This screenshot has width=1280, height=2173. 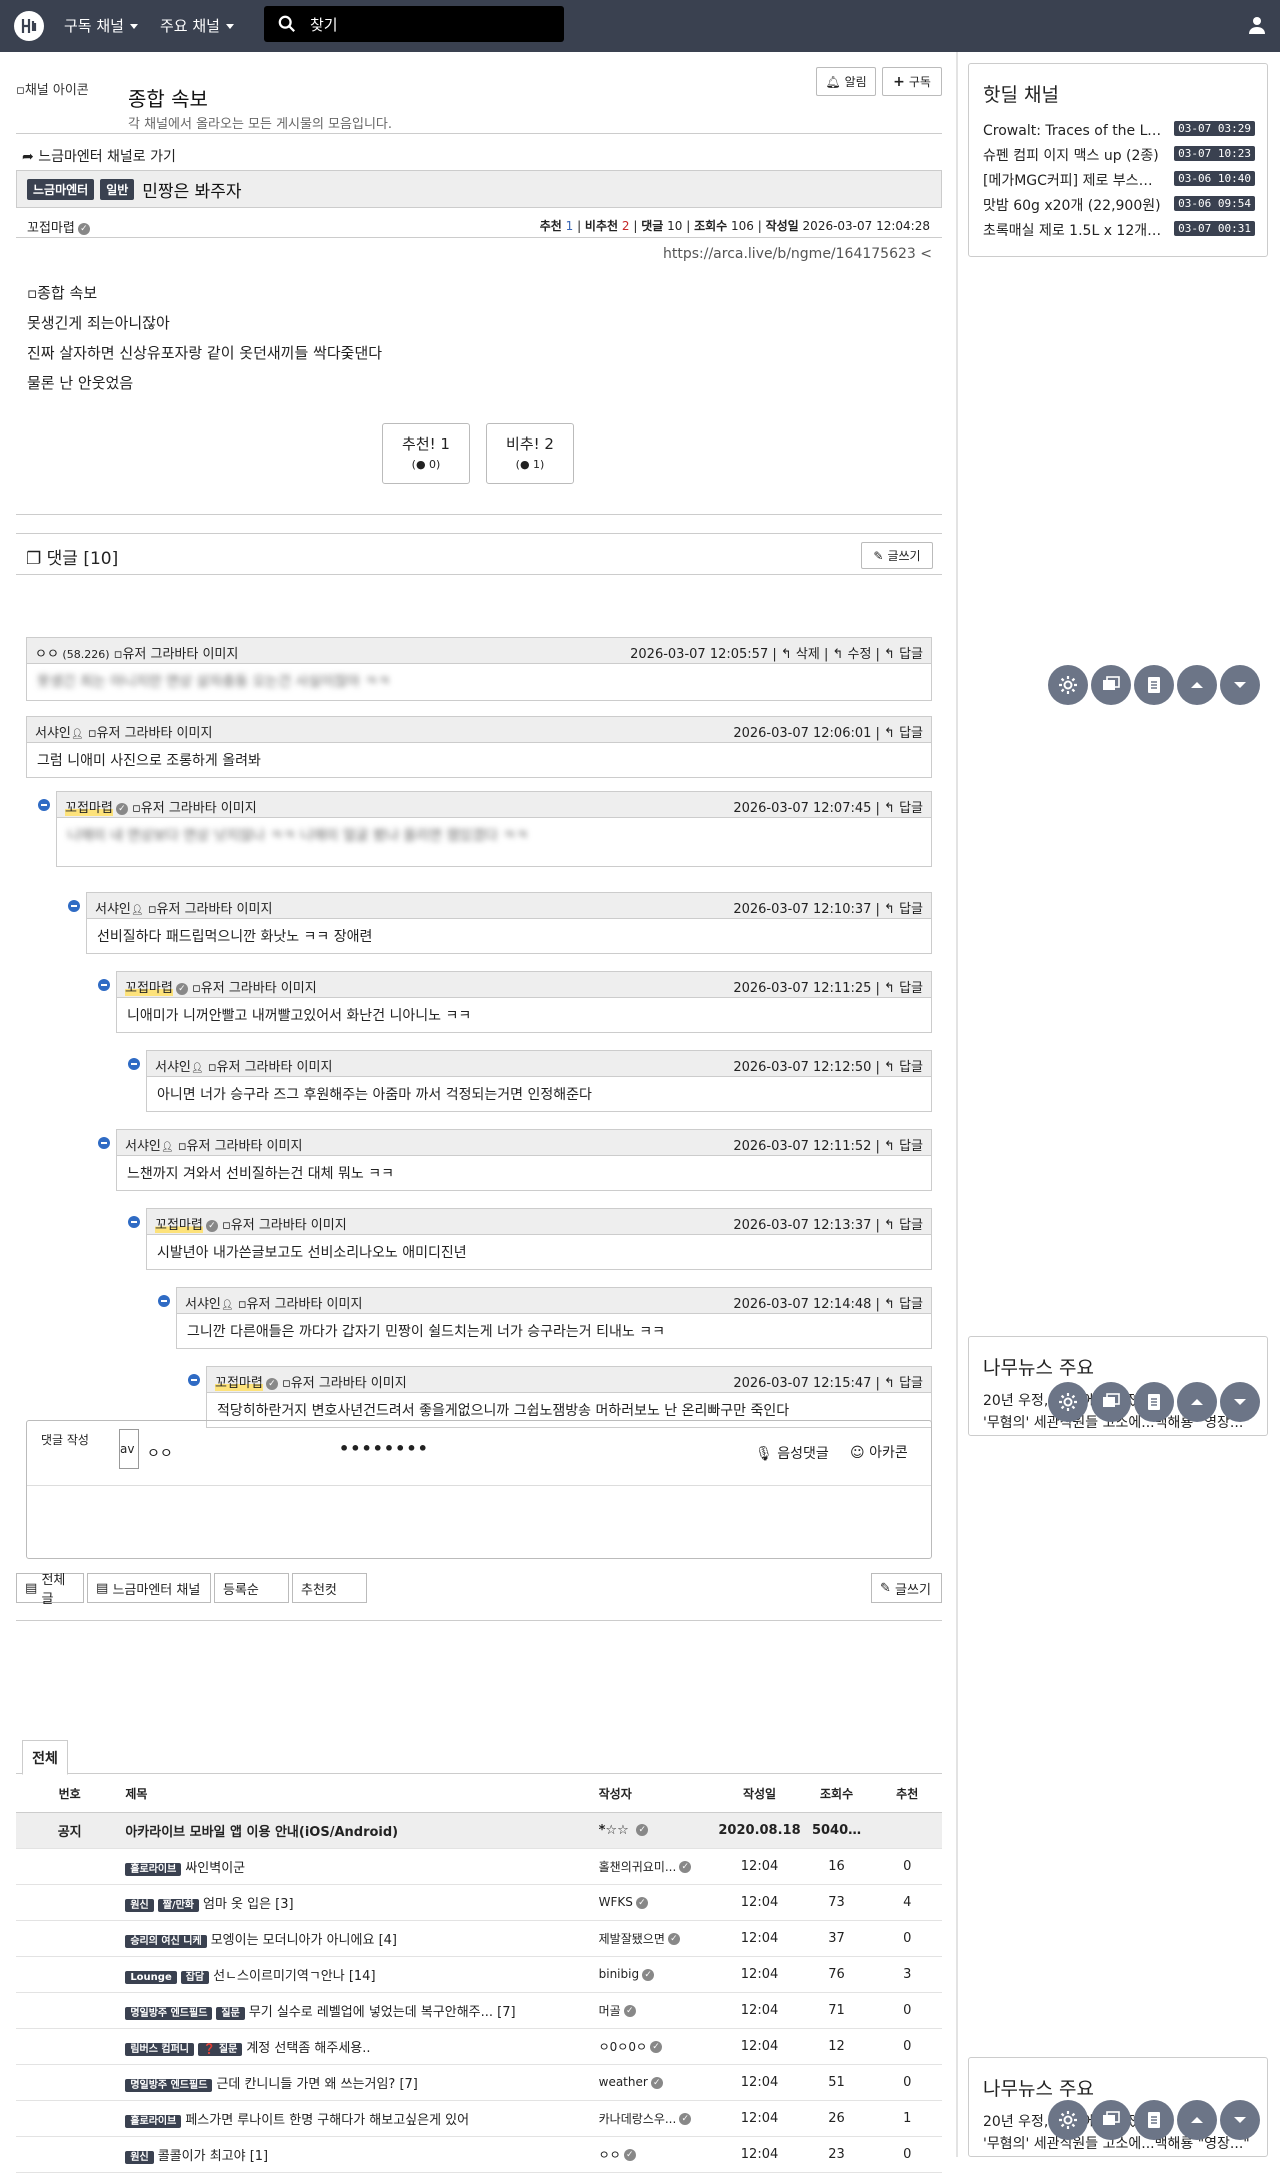 What do you see at coordinates (793, 654) in the screenshot?
I see `comment-action-delete-button: | ↰ 삭제` at bounding box center [793, 654].